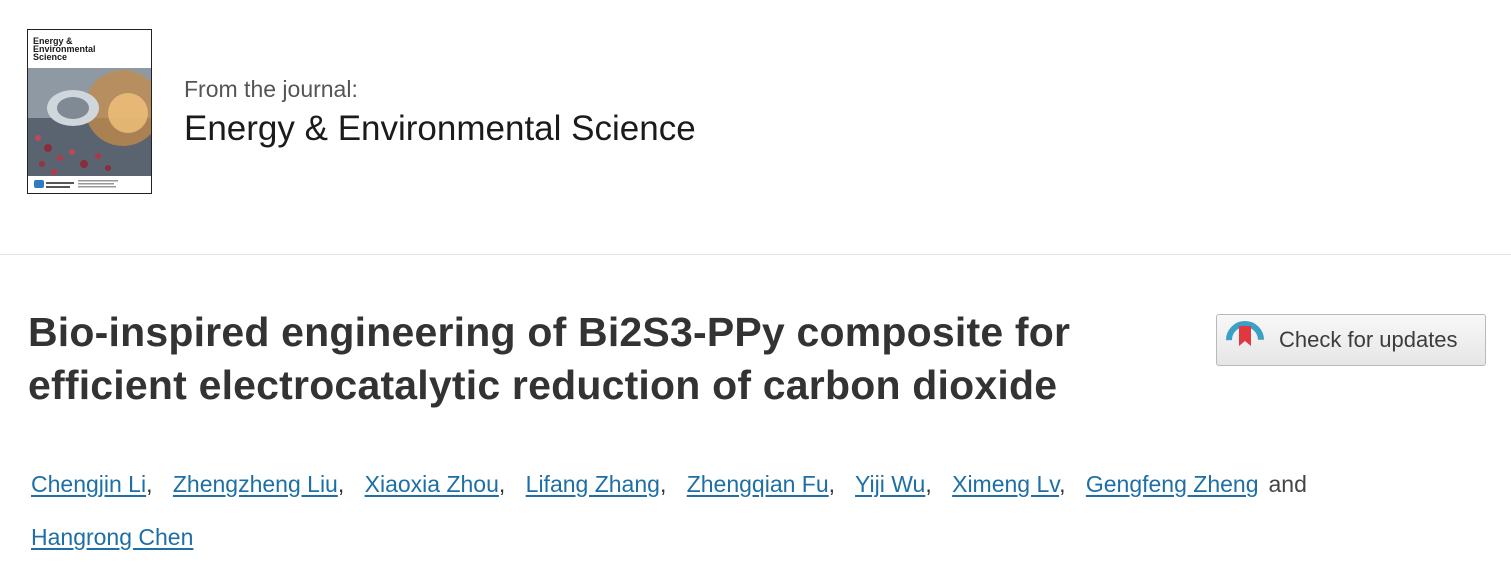 This screenshot has width=1511, height=564. I want to click on author-link: Zhengzheng Liu, so click(255, 484).